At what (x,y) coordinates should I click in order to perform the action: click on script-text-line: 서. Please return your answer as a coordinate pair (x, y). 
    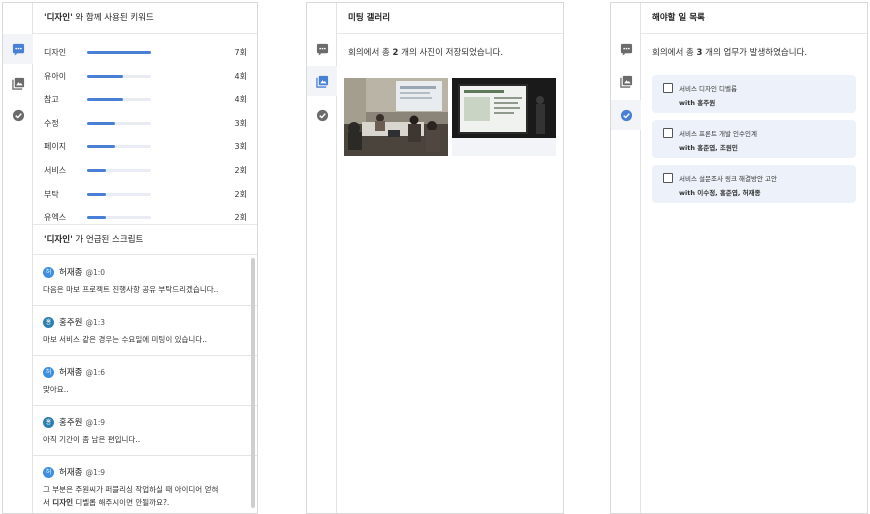
    Looking at the image, I should click on (48, 502).